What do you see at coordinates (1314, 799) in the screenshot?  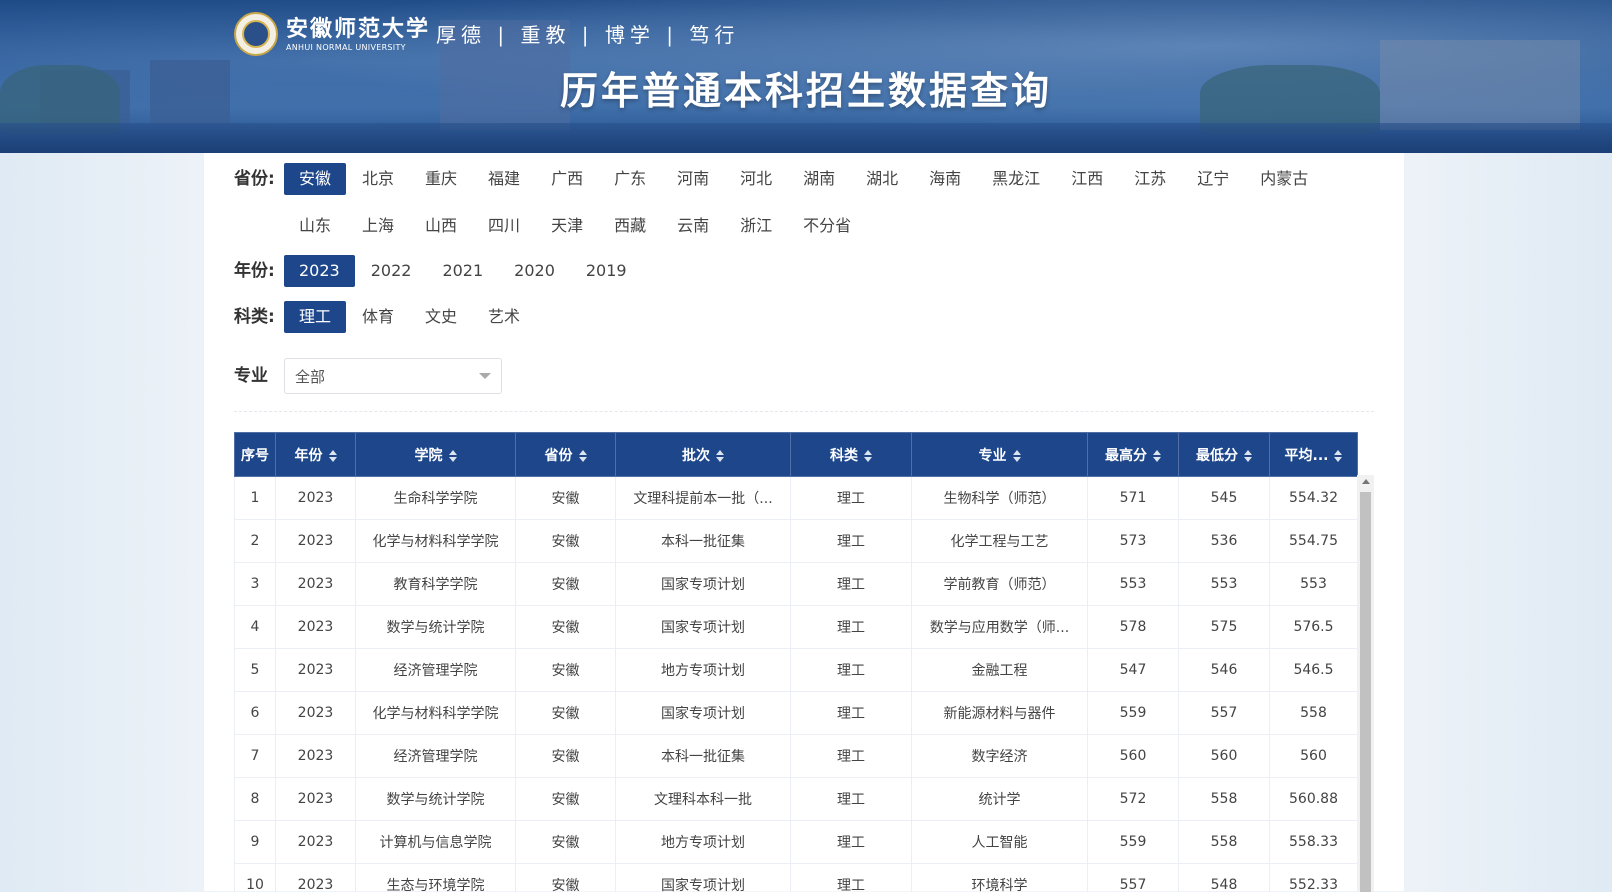 I see `table-cell: 560.88` at bounding box center [1314, 799].